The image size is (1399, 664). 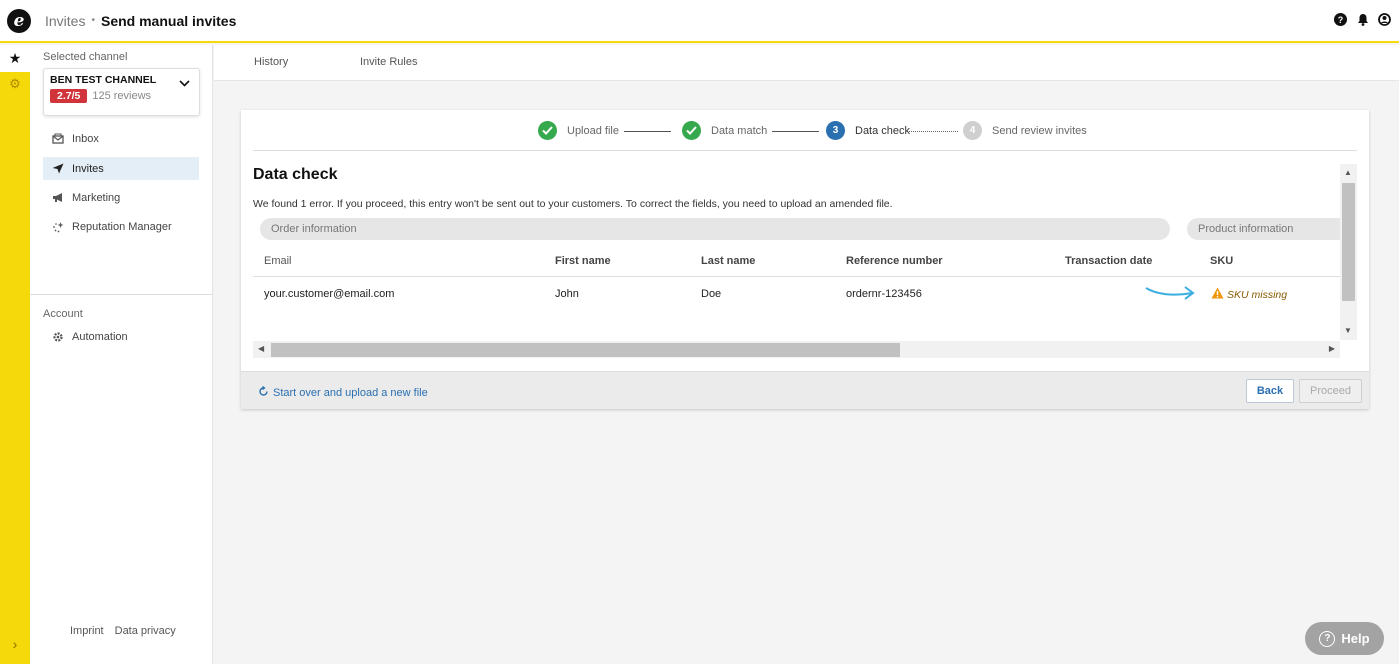 I want to click on review-count: 125 reviews, so click(x=122, y=96).